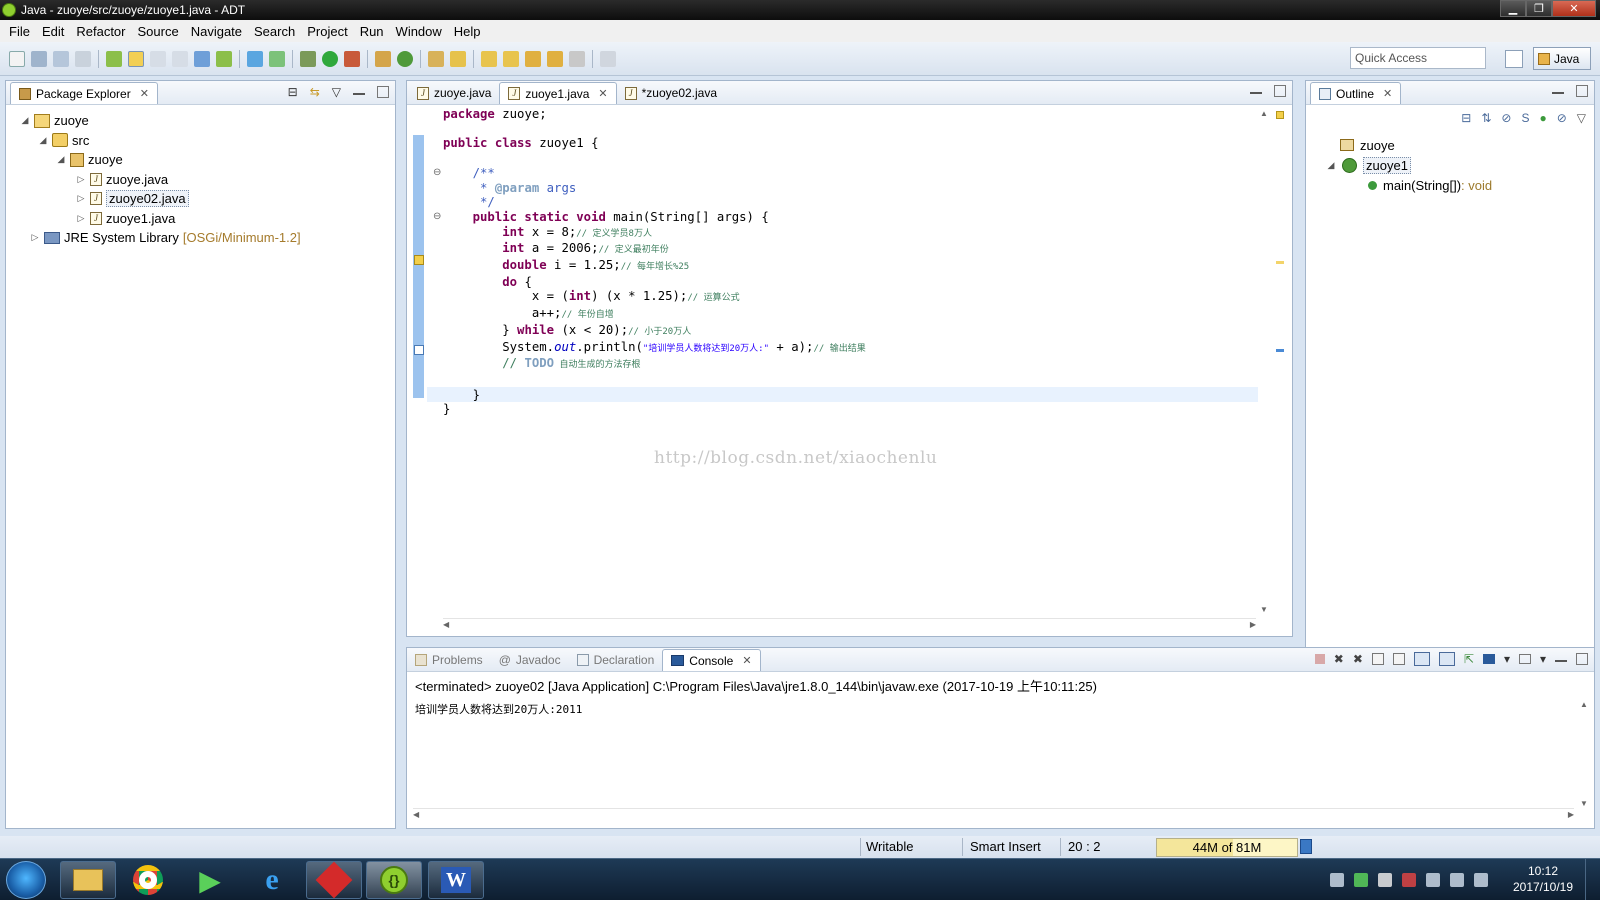 Image resolution: width=1600 pixels, height=900 pixels. What do you see at coordinates (1525, 118) in the screenshot?
I see `hide-static-icon: S` at bounding box center [1525, 118].